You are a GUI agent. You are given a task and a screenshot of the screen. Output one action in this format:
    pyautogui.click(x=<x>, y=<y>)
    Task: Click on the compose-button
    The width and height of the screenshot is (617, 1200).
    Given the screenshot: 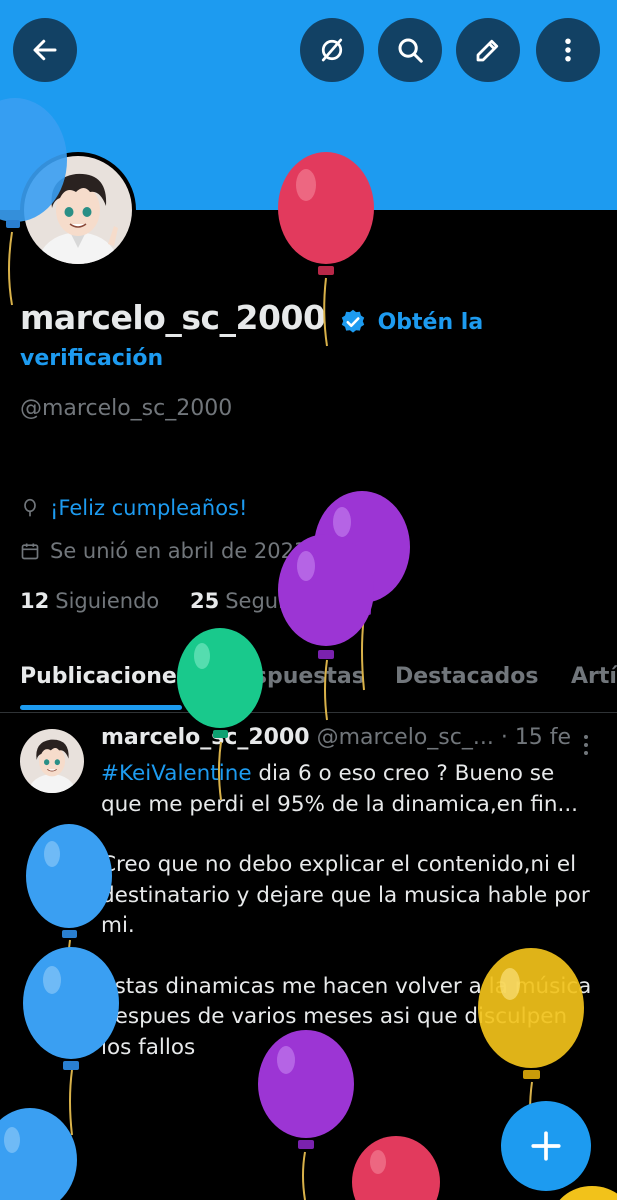 What is the action you would take?
    pyautogui.click(x=546, y=1146)
    